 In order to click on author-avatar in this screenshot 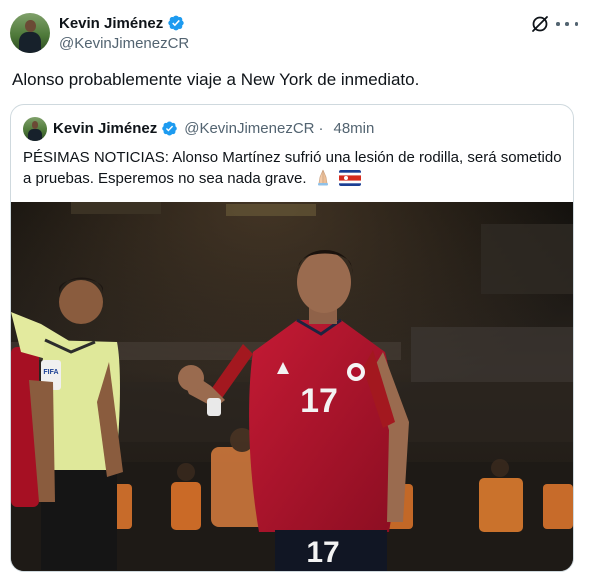, I will do `click(30, 33)`.